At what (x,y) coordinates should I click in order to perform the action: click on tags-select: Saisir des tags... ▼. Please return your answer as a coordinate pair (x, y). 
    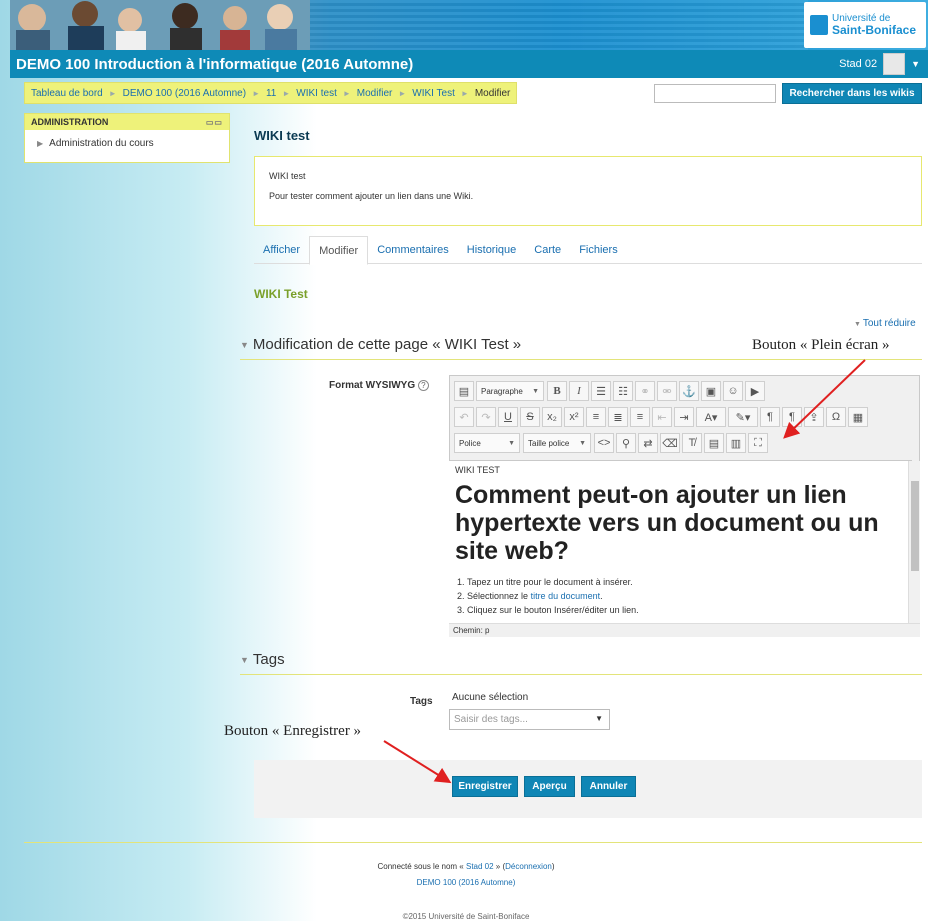
    Looking at the image, I should click on (529, 719).